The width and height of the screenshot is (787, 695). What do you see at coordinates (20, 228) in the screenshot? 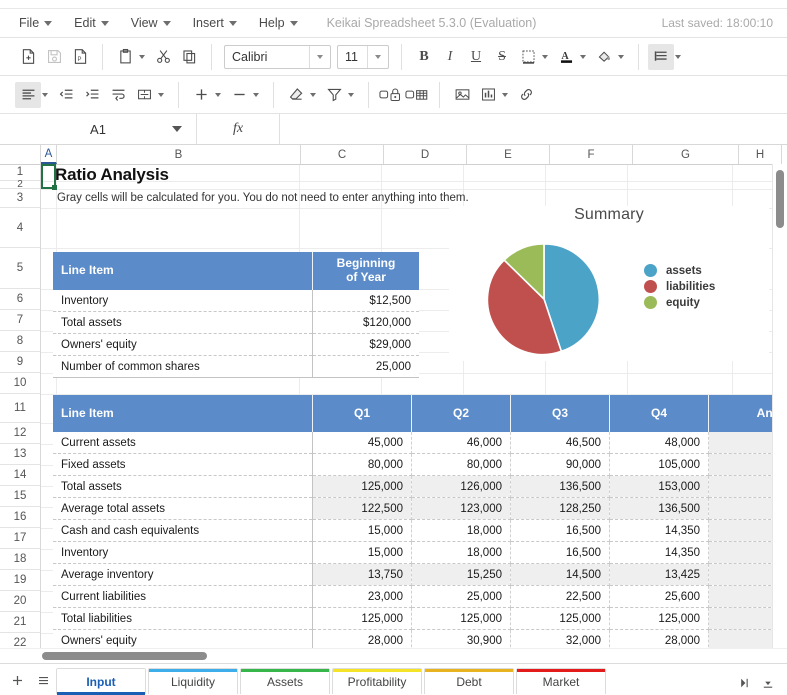
I see `row-header-4: 4` at bounding box center [20, 228].